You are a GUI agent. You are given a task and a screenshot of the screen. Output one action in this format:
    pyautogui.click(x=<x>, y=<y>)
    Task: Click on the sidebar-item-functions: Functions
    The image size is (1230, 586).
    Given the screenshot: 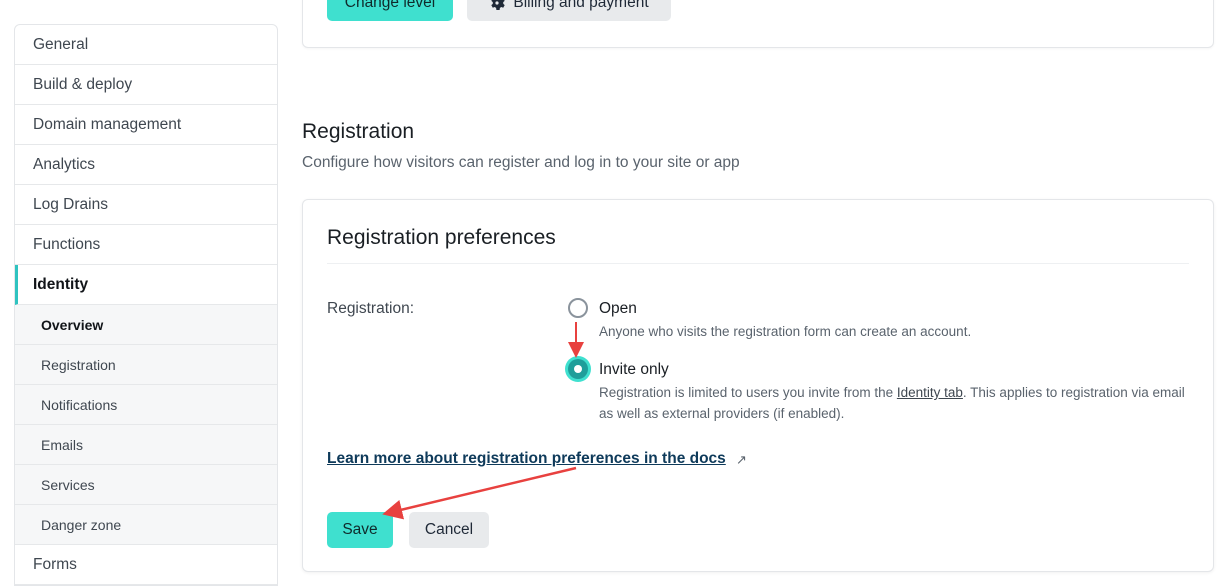 What is the action you would take?
    pyautogui.click(x=146, y=245)
    